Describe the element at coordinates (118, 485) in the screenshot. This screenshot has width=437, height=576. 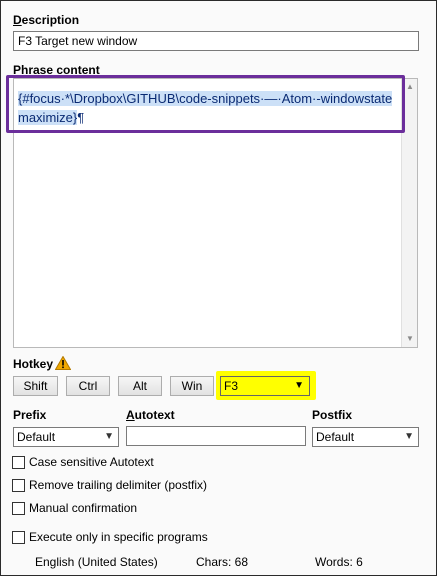
I see `option-label: Remove trailing delimiter (postfix)` at that location.